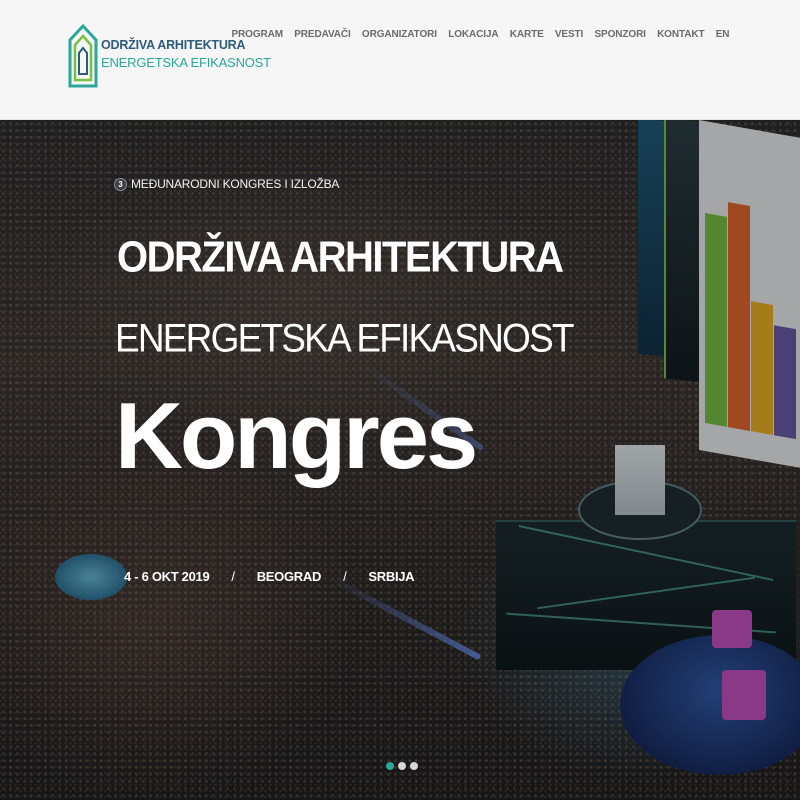 Image resolution: width=800 pixels, height=800 pixels. What do you see at coordinates (526, 34) in the screenshot?
I see `nav-karte: KARTE` at bounding box center [526, 34].